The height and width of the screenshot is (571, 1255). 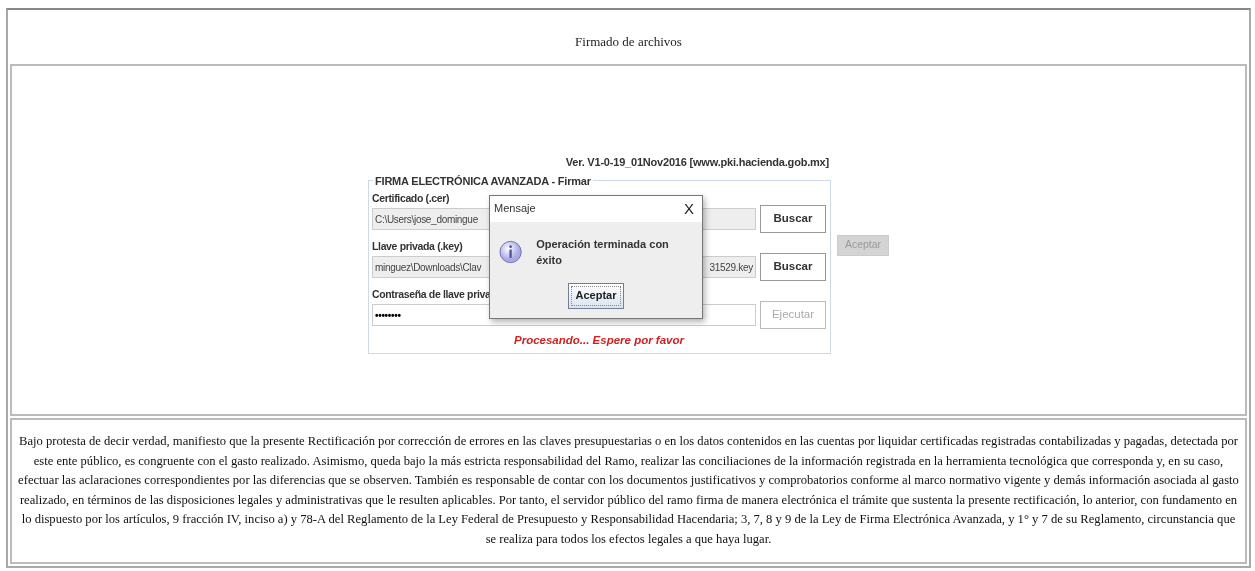 What do you see at coordinates (603, 252) in the screenshot?
I see `dialog-message: Operación terminada con éxito` at bounding box center [603, 252].